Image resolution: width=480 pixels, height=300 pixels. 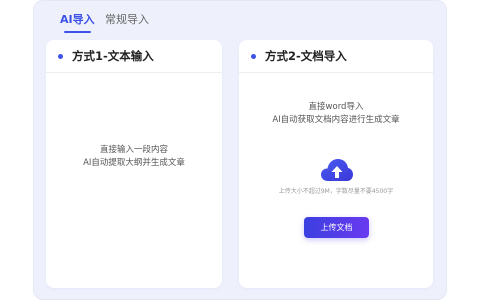 I want to click on description-line: AI自动提取大纲并生成文章, so click(x=134, y=163).